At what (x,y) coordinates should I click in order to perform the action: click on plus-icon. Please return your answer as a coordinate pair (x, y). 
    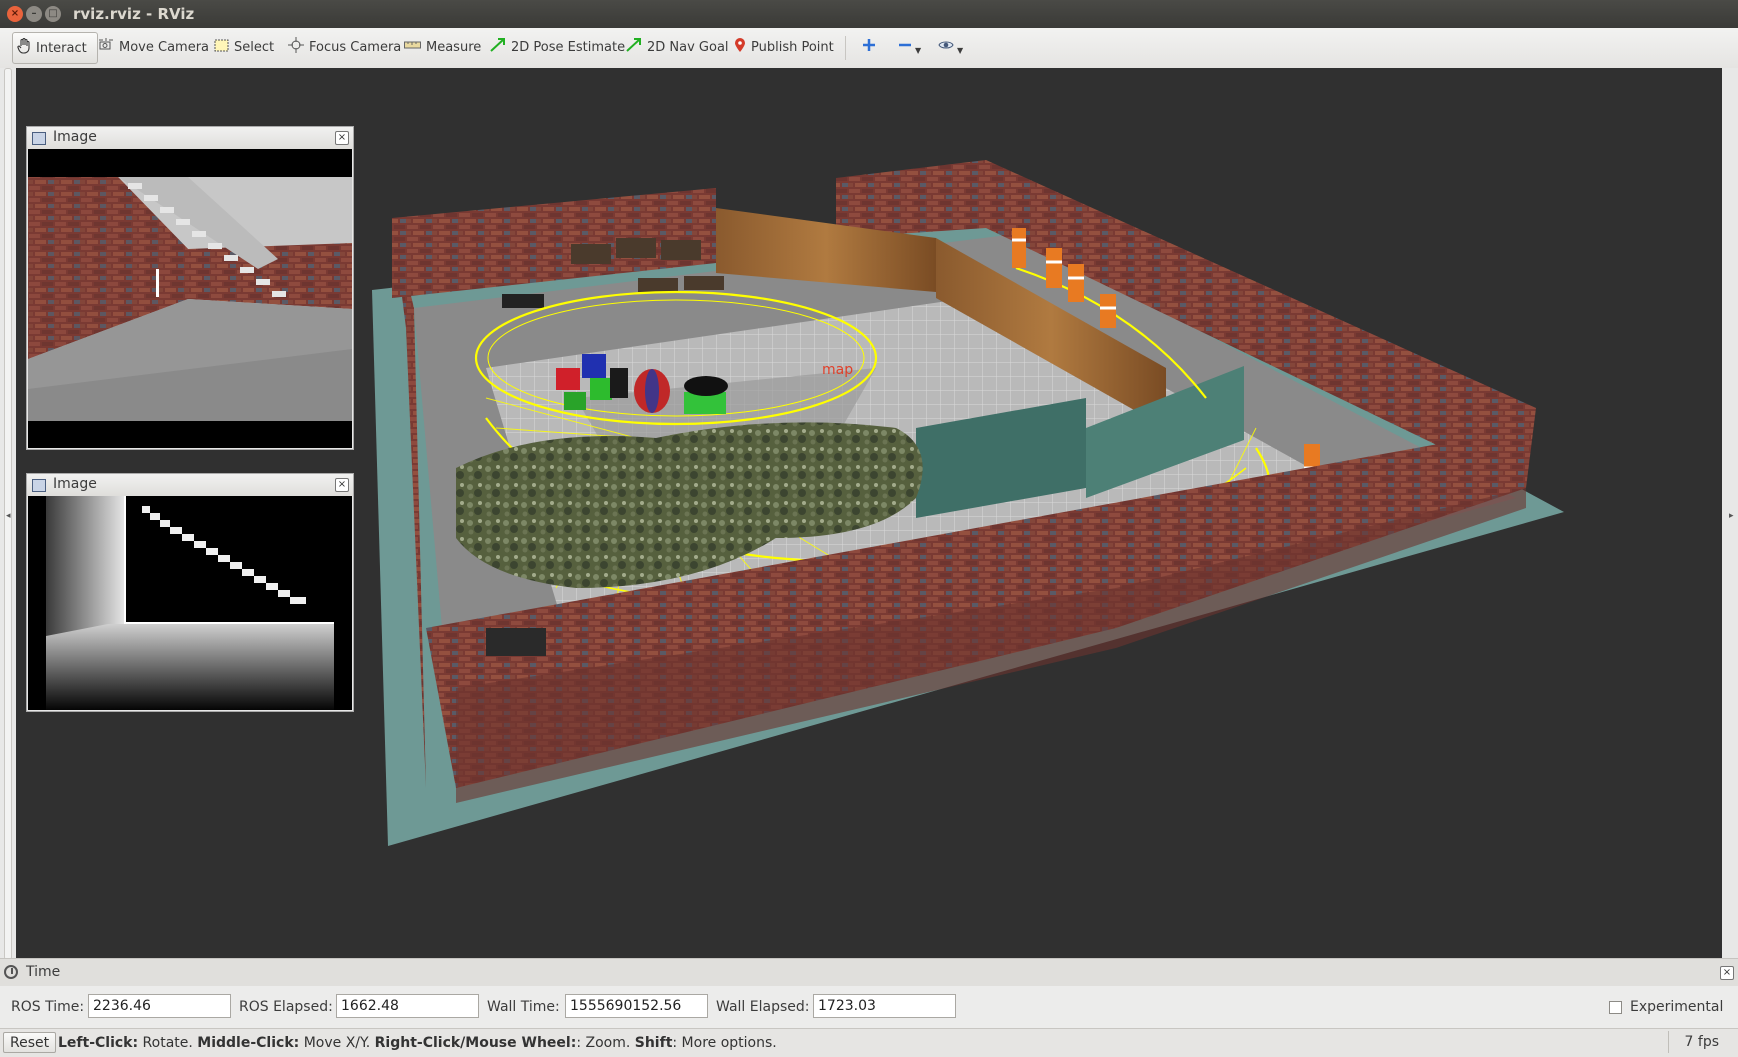
    Looking at the image, I should click on (869, 47).